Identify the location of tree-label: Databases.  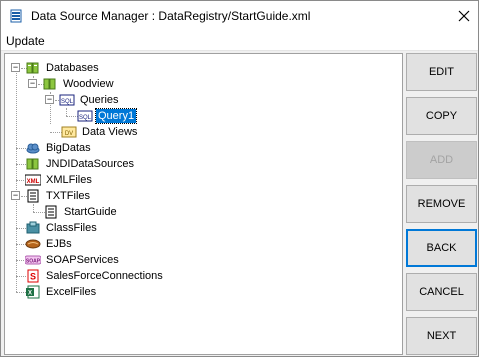
(72, 68).